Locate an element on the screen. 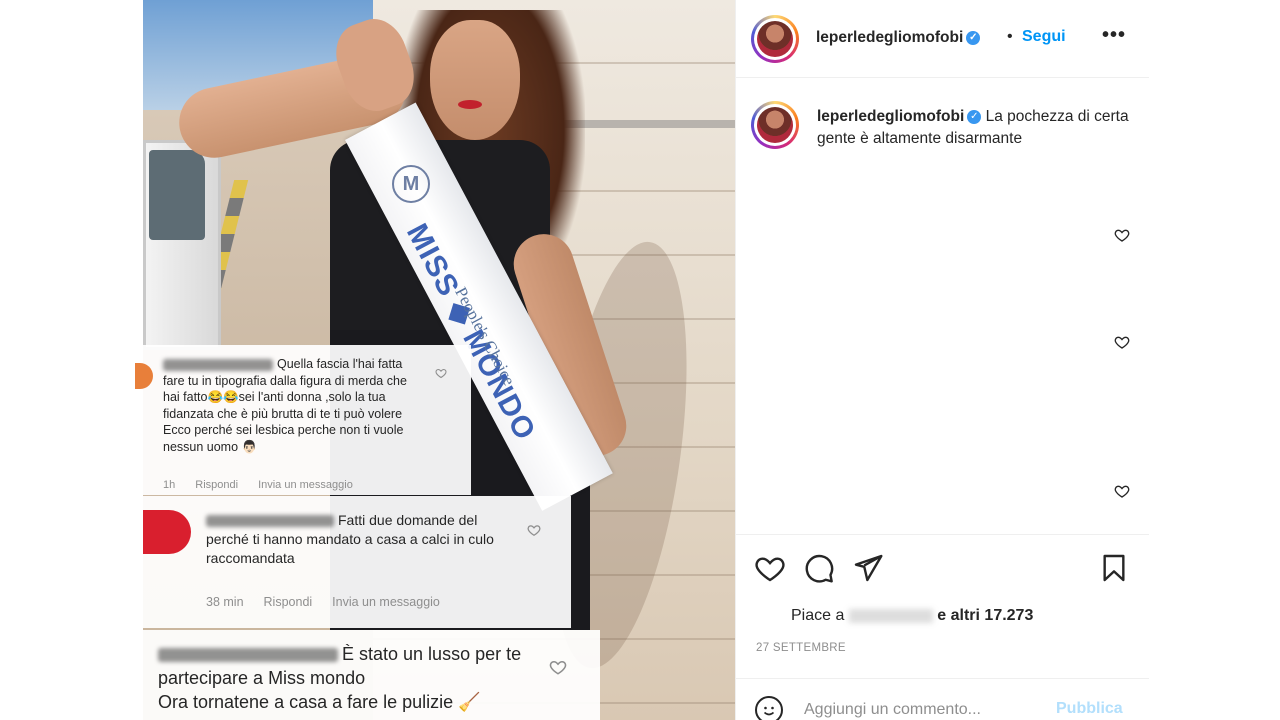 This screenshot has width=1280, height=720. add-comment-bar: Pubblica is located at coordinates (942, 699).